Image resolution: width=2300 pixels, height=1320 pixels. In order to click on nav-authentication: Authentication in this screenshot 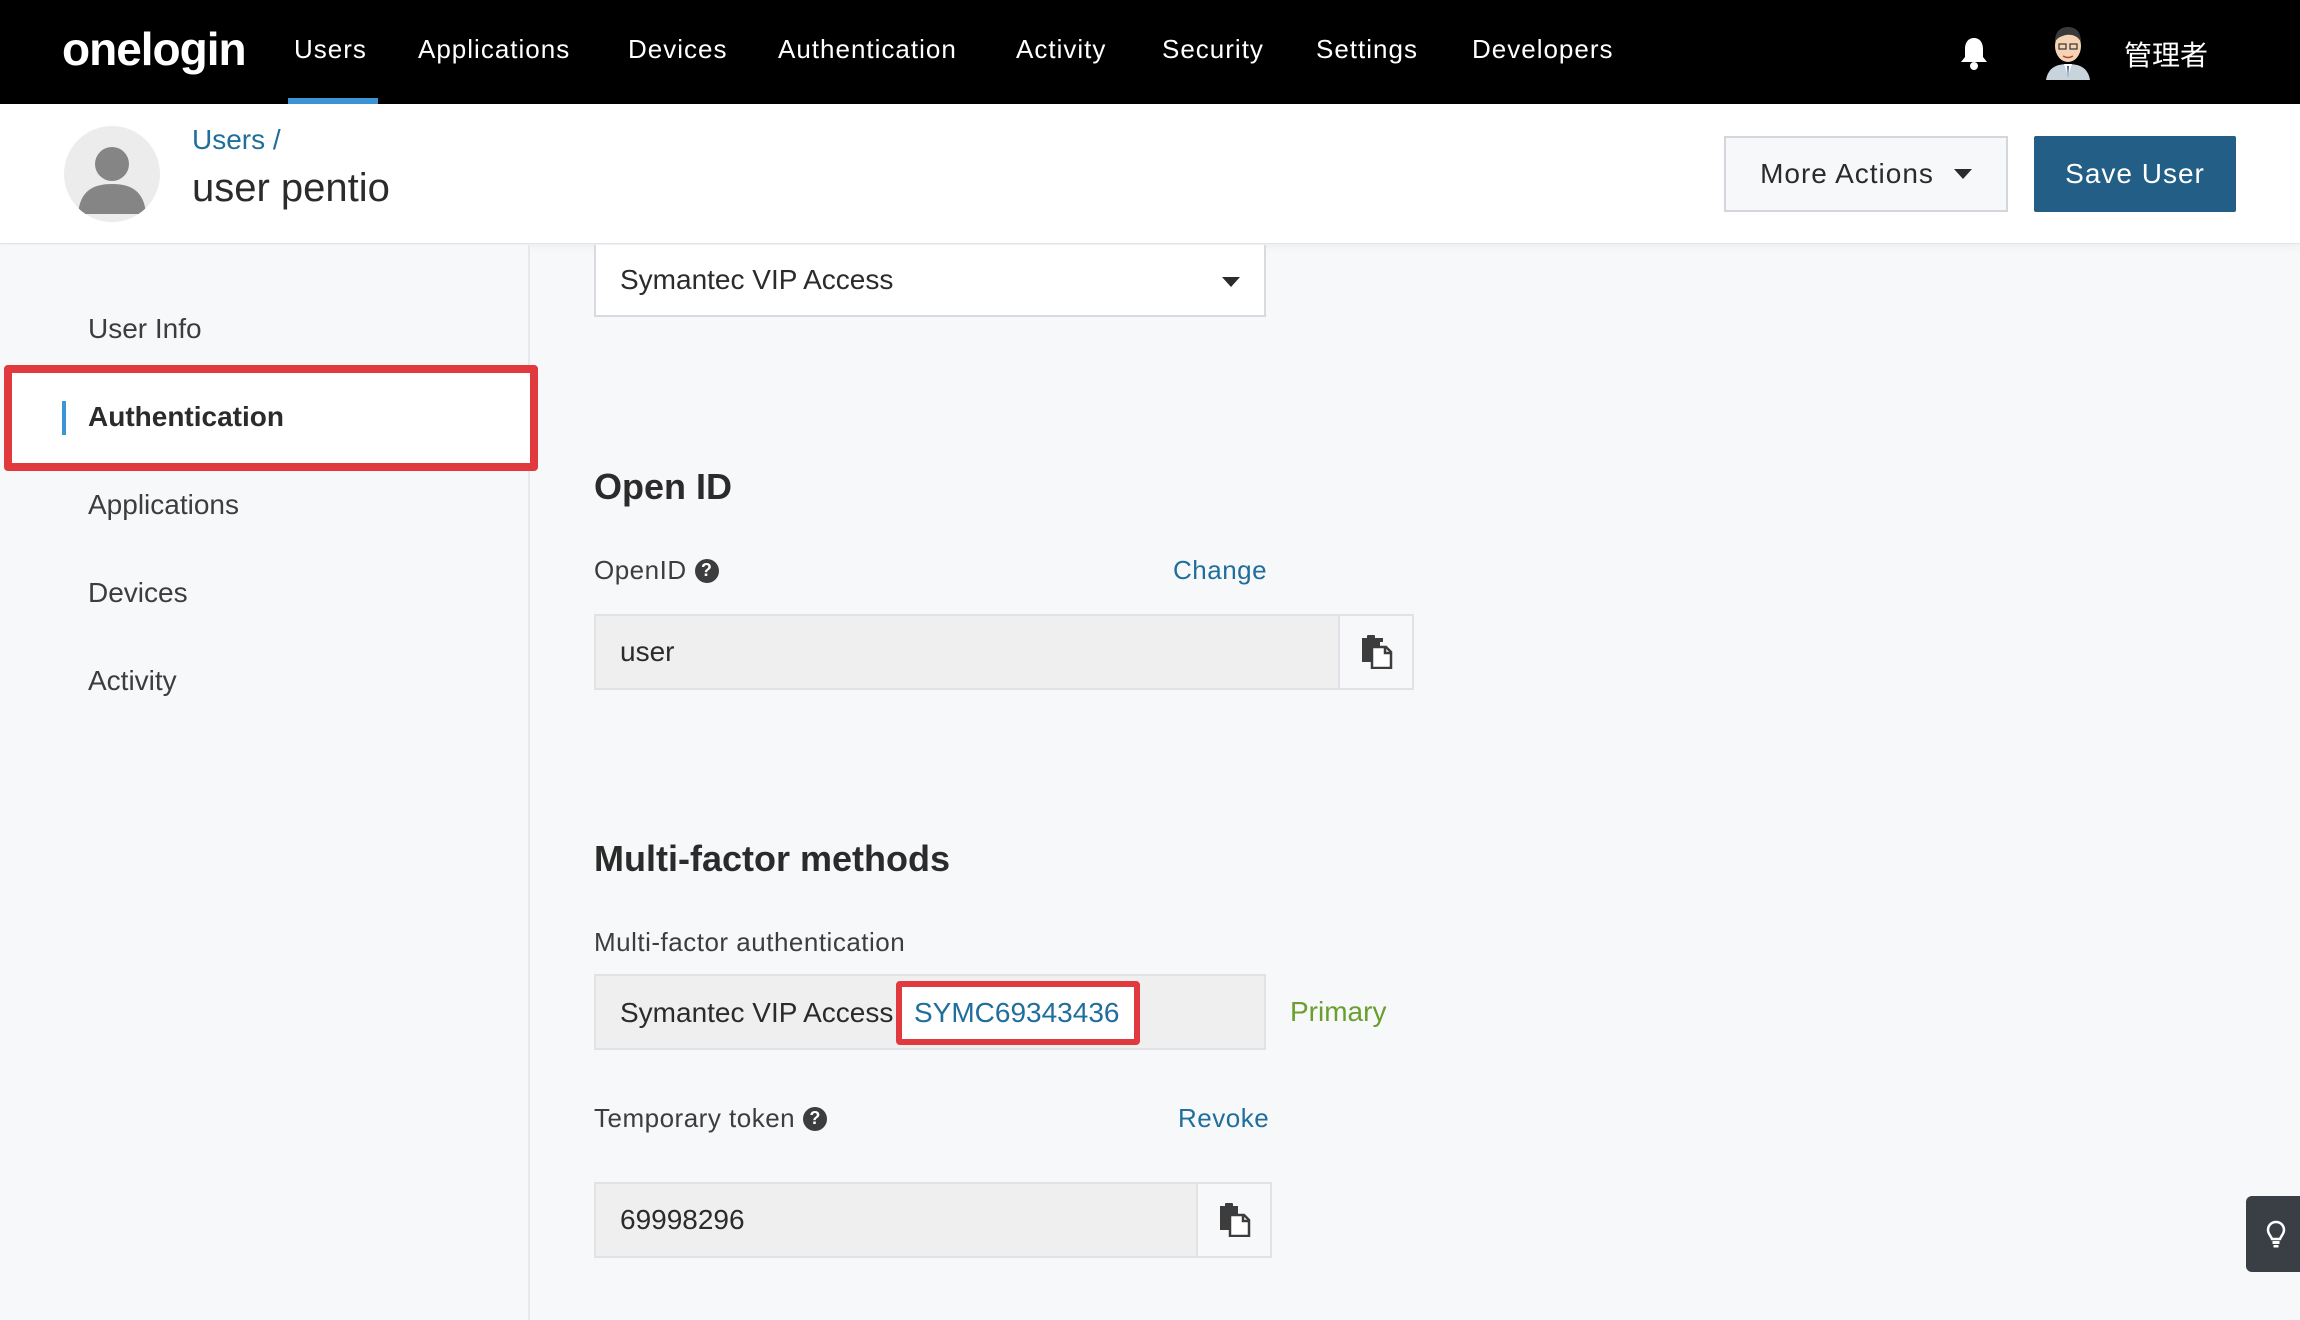, I will do `click(867, 49)`.